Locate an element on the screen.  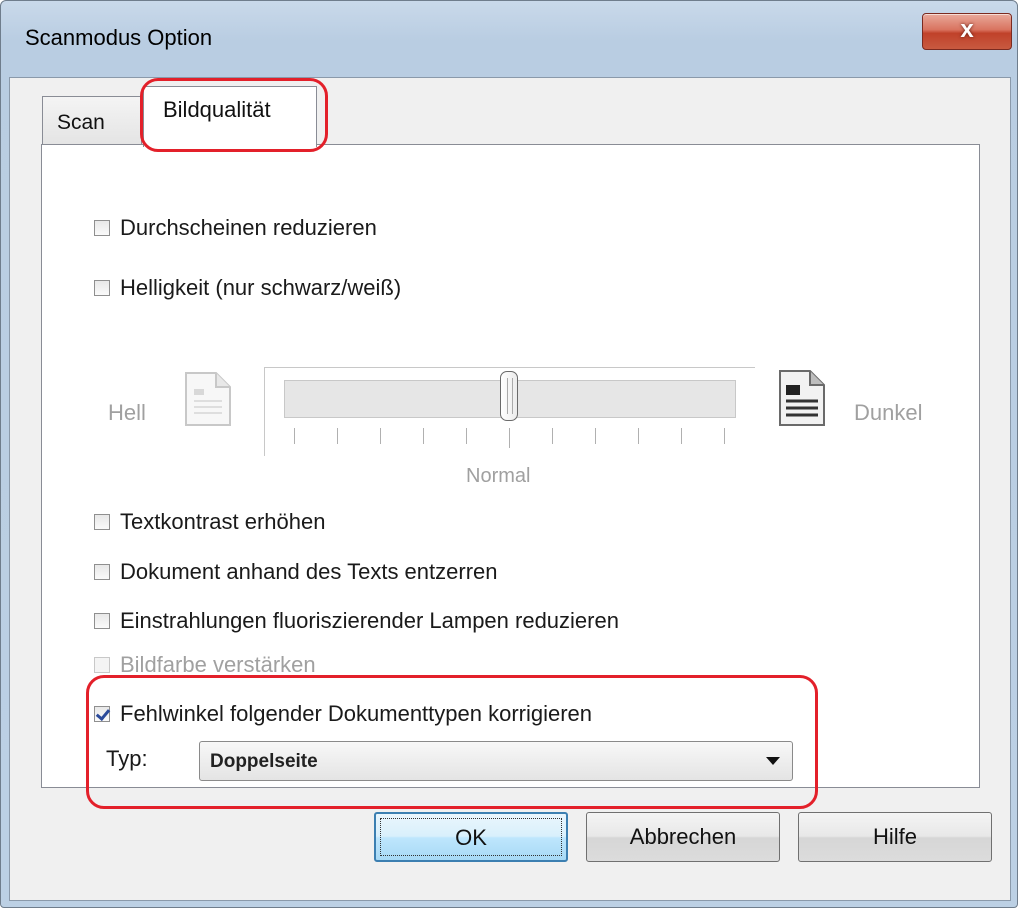
ok-focus-rect is located at coordinates (471, 837).